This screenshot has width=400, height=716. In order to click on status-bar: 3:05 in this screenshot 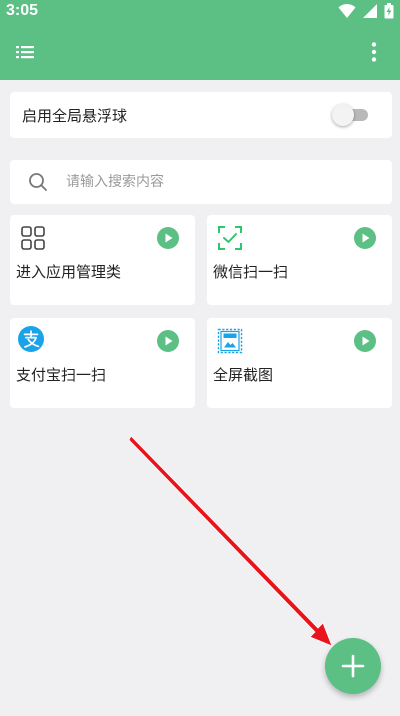, I will do `click(200, 12)`.